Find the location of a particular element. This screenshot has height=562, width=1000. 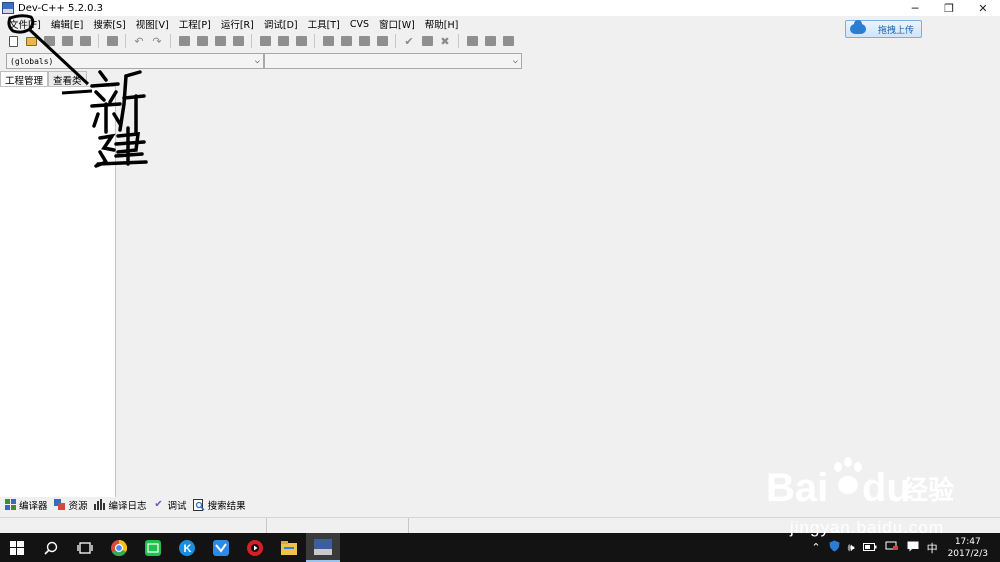

kugou-icon: K is located at coordinates (187, 547).